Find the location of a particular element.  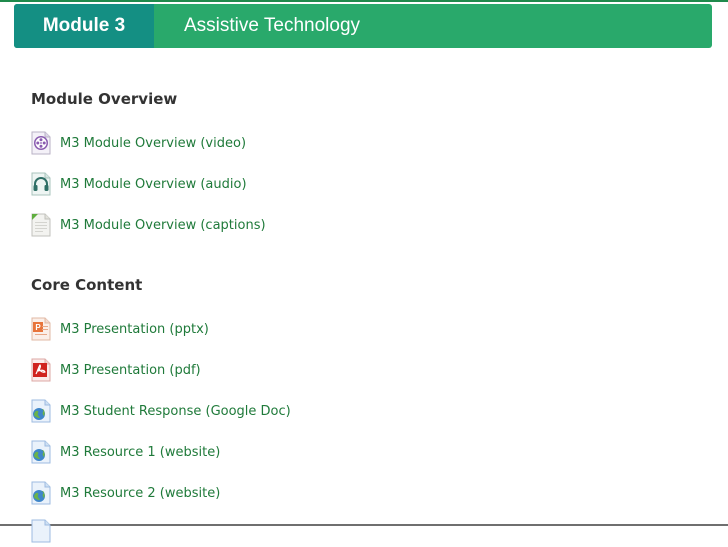

resource-item: M3 Resource 1 (website) is located at coordinates (125, 452).